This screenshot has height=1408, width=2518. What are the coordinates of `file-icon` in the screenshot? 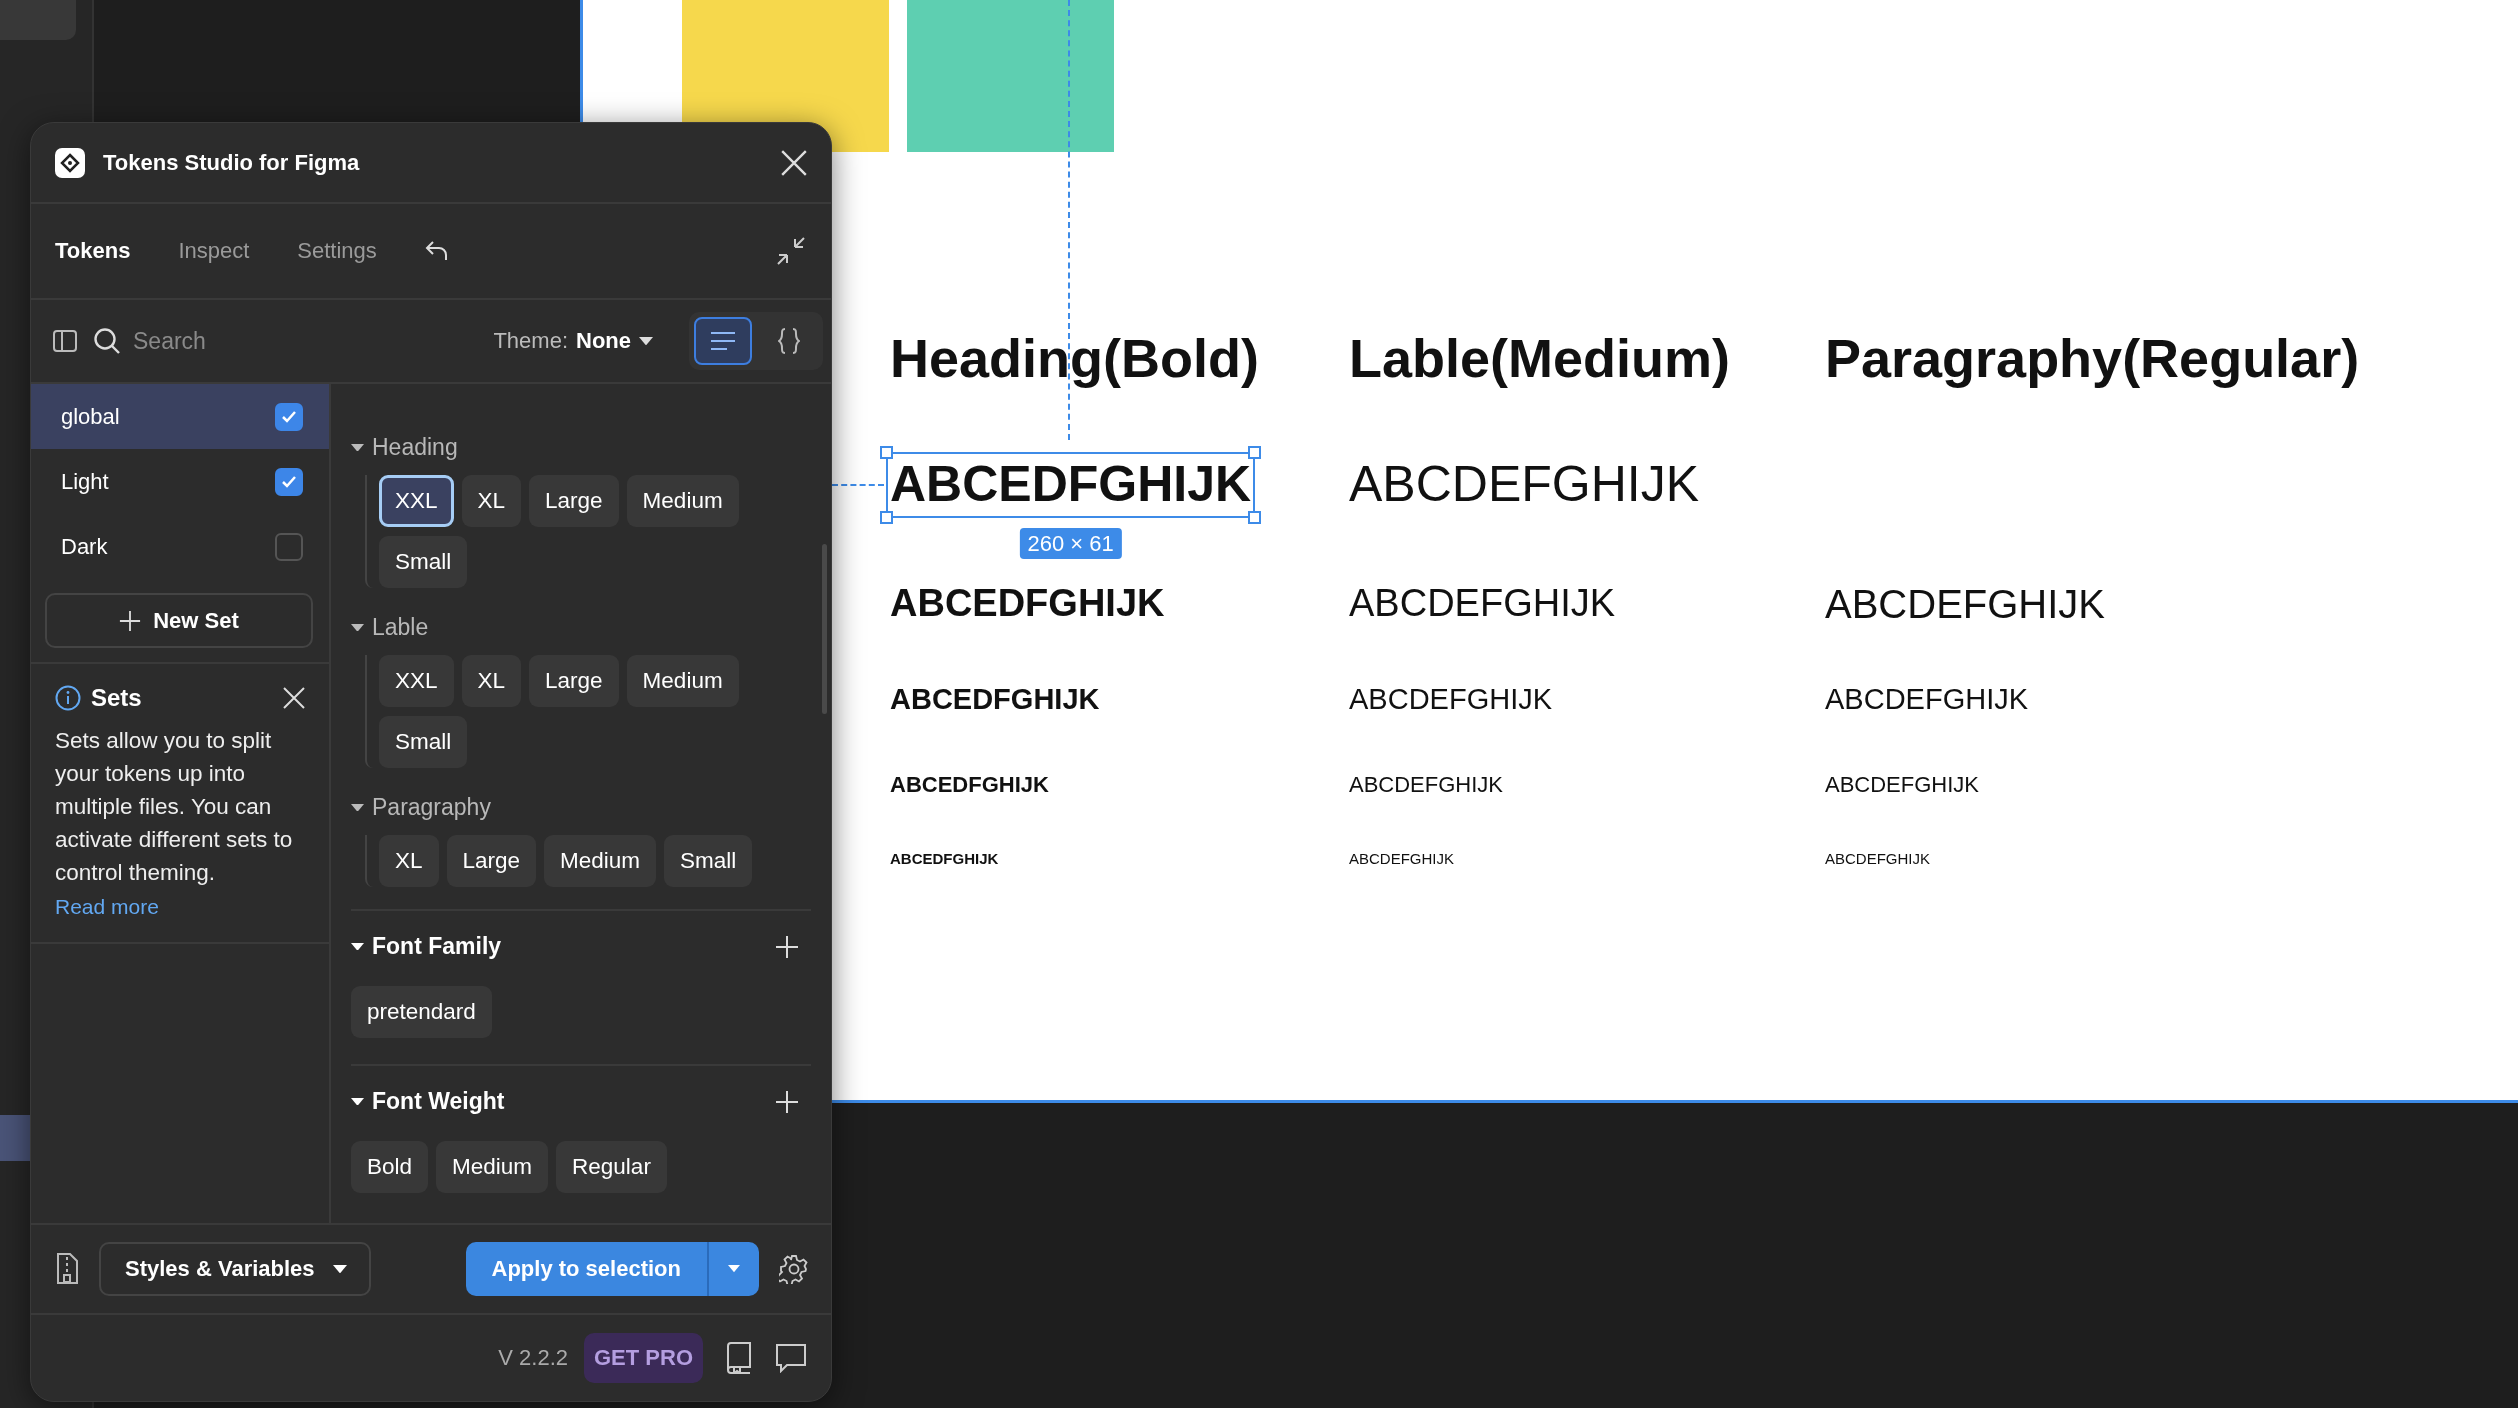 It's located at (67, 1269).